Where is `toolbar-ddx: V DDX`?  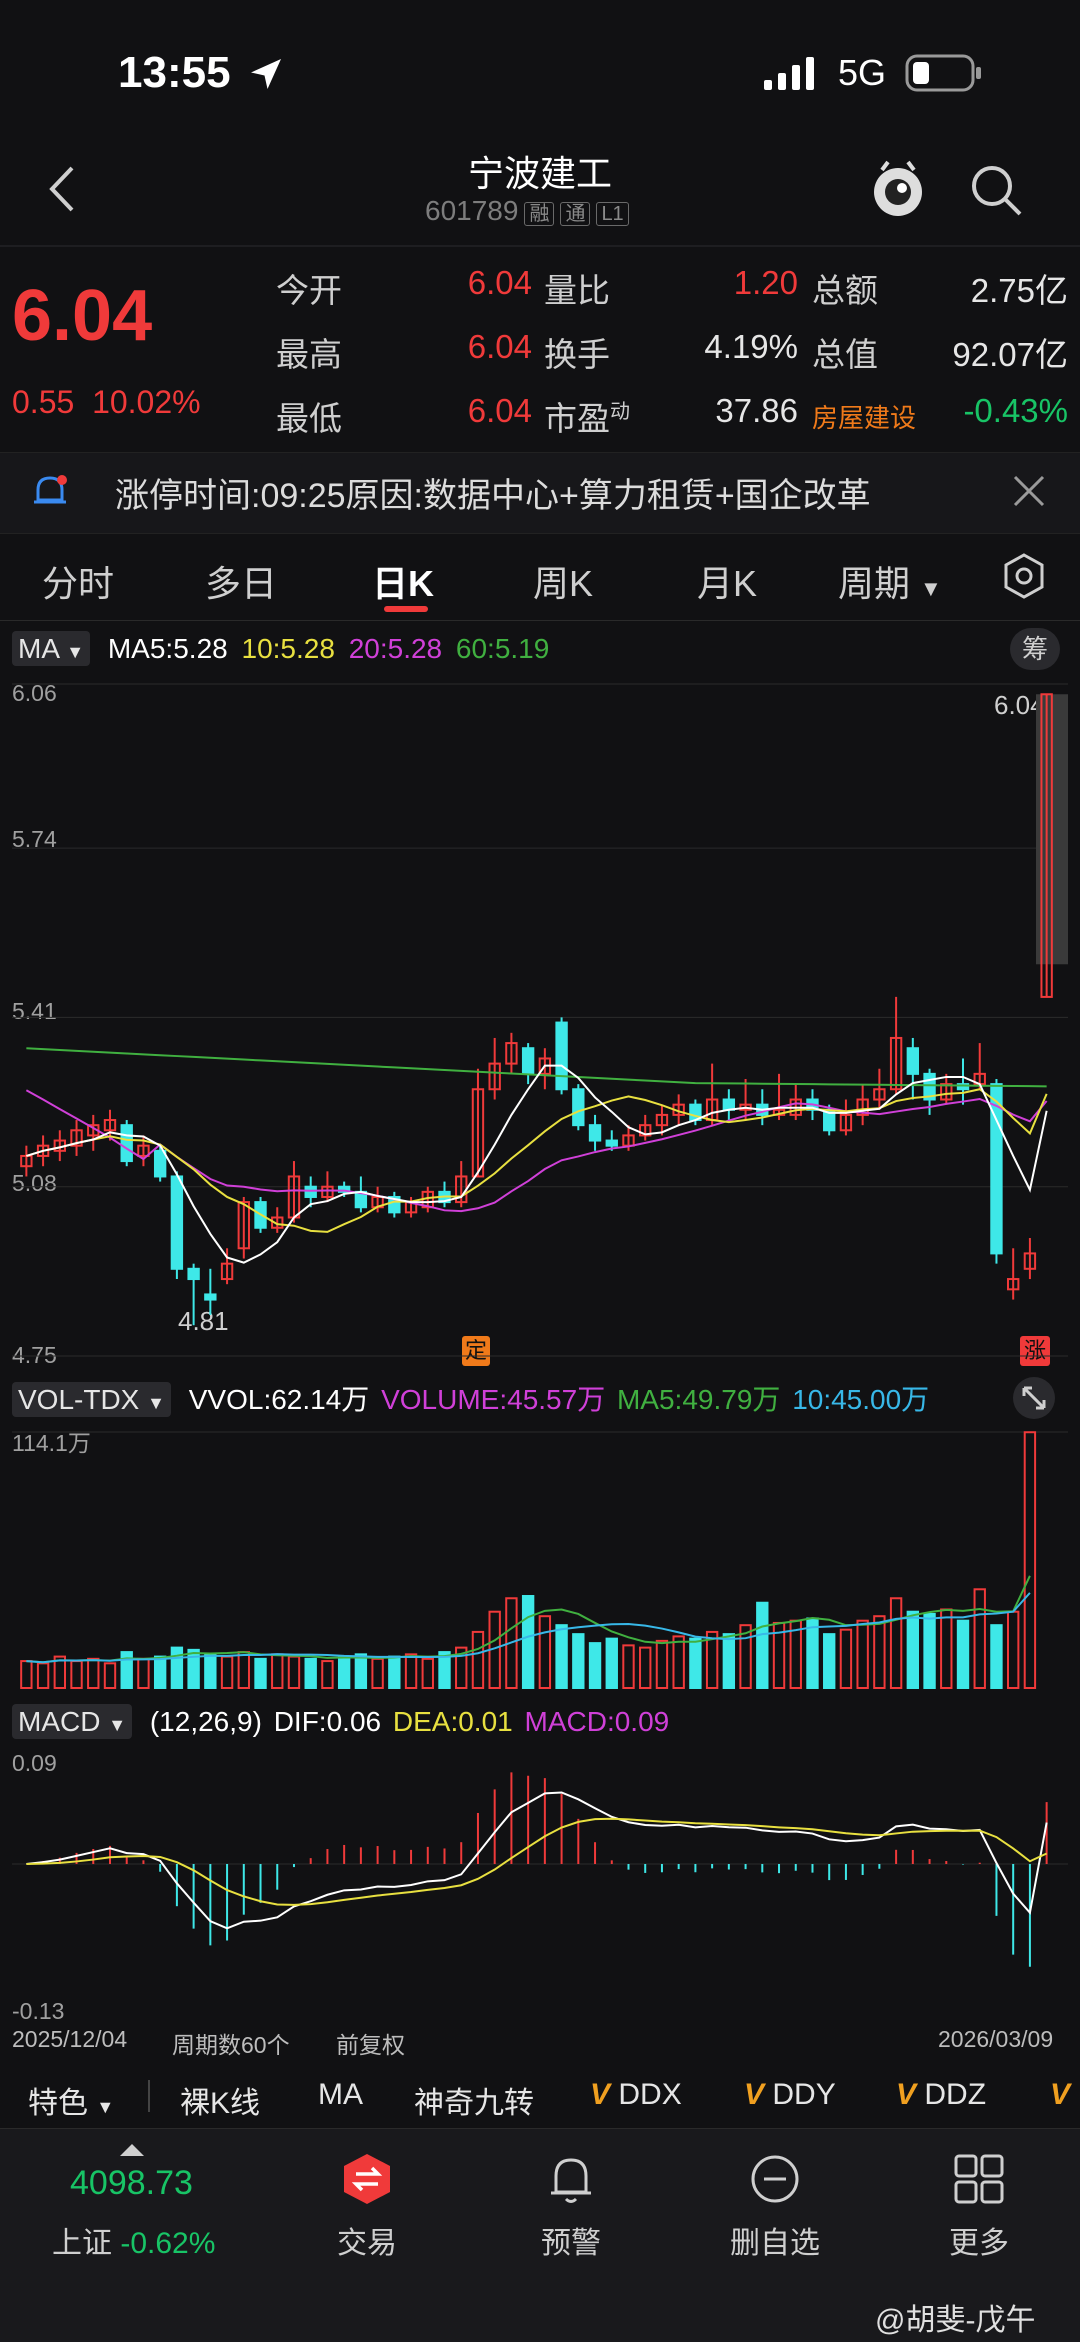
toolbar-ddx: V DDX is located at coordinates (636, 2095).